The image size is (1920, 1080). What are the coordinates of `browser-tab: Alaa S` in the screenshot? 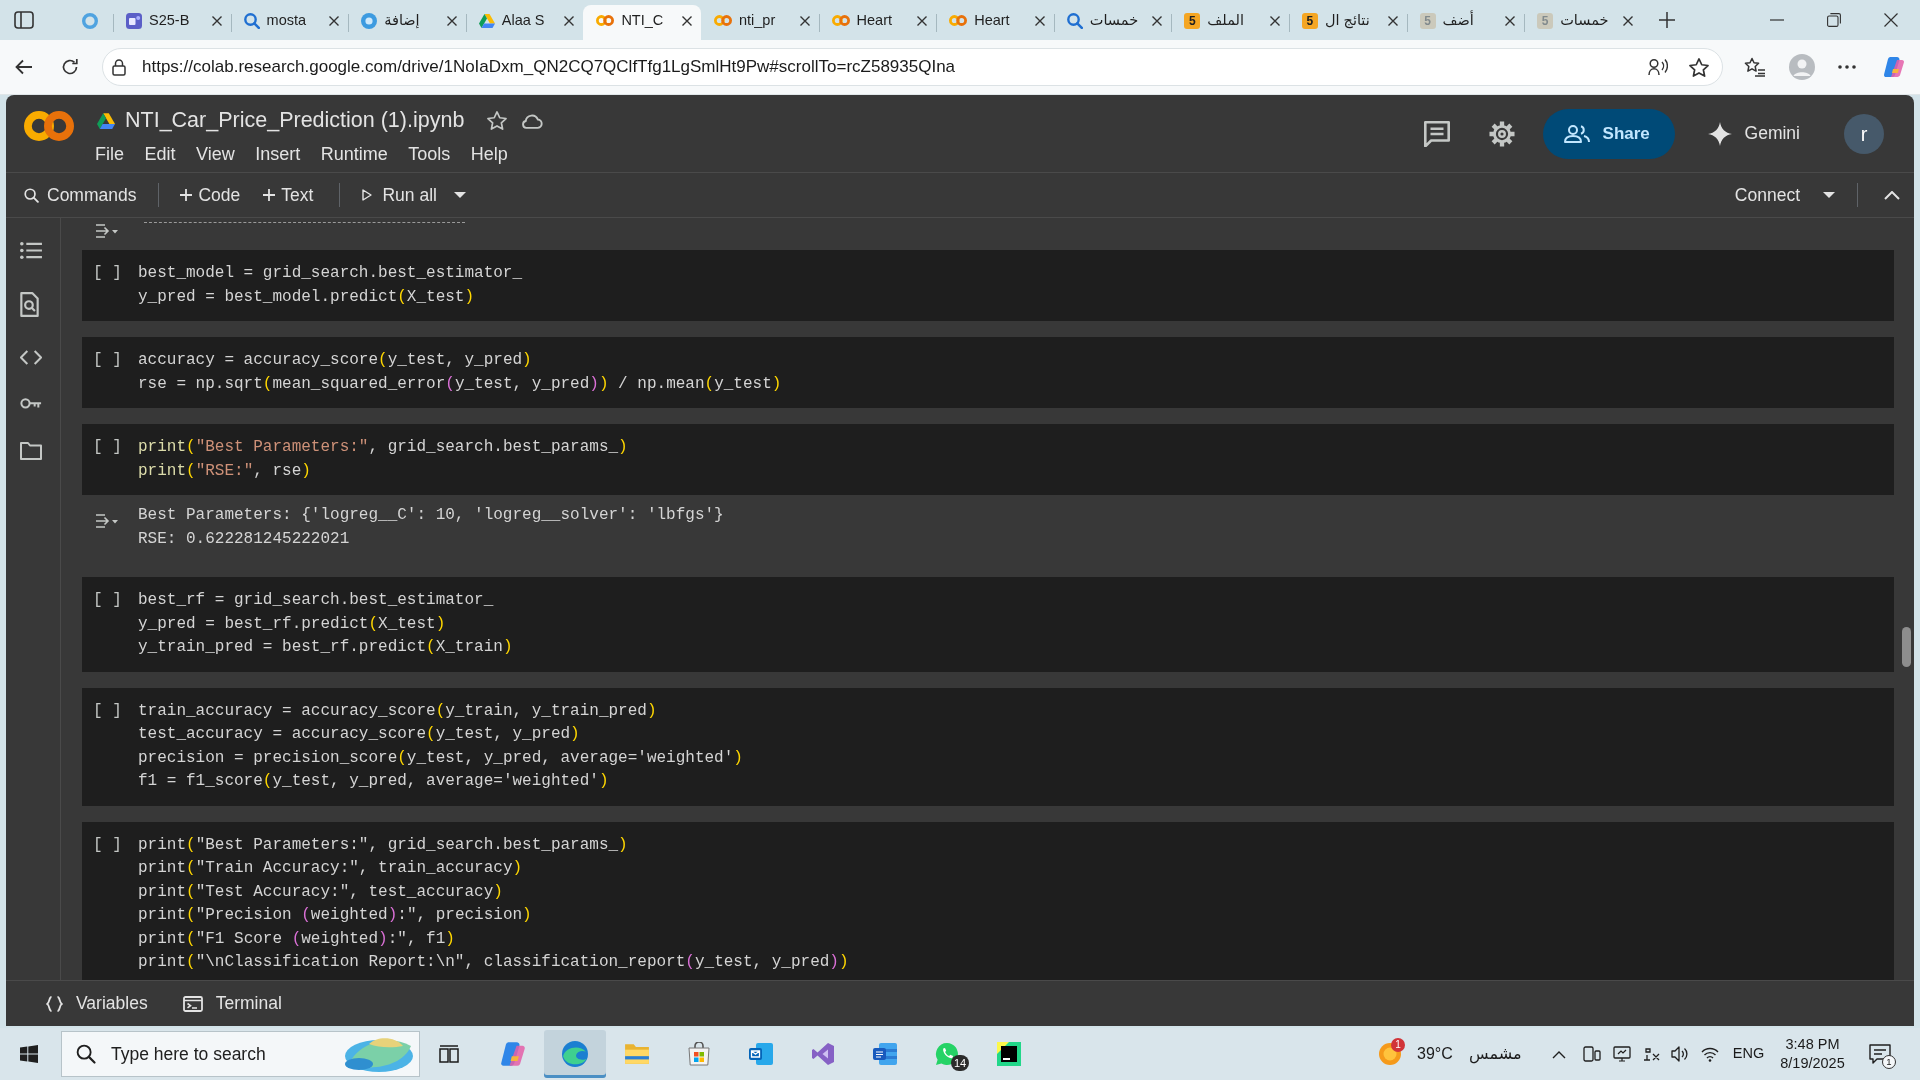 It's located at (524, 22).